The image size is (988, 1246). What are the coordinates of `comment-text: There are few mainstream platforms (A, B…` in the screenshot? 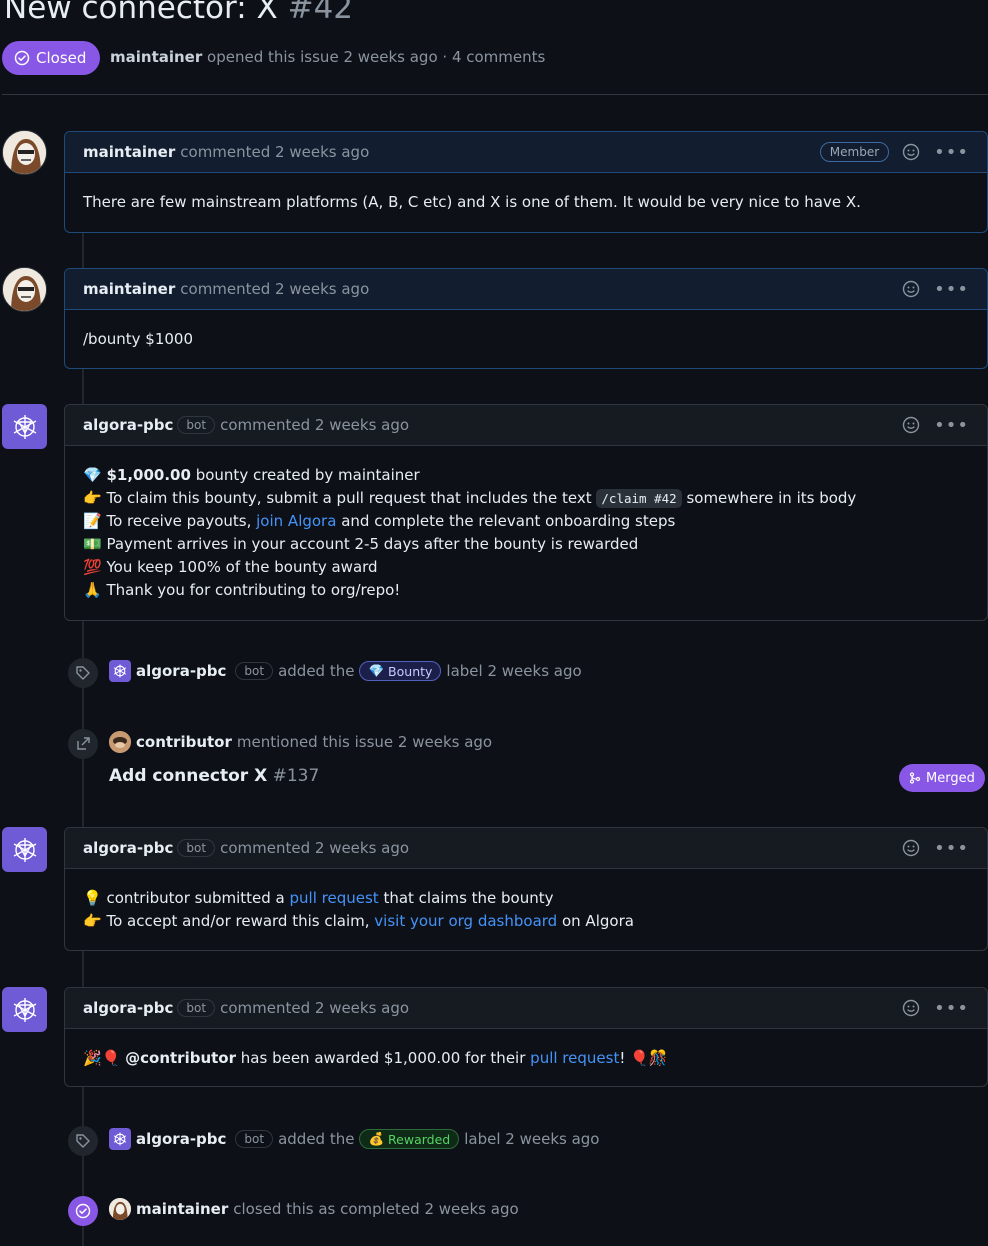 It's located at (472, 202).